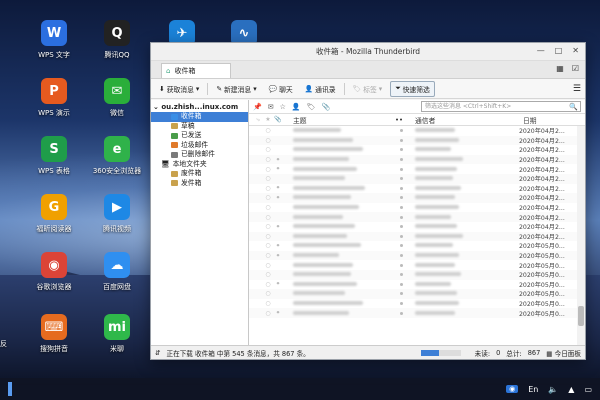  What do you see at coordinates (296, 107) in the screenshot?
I see `contact-filter-icon: 👤` at bounding box center [296, 107].